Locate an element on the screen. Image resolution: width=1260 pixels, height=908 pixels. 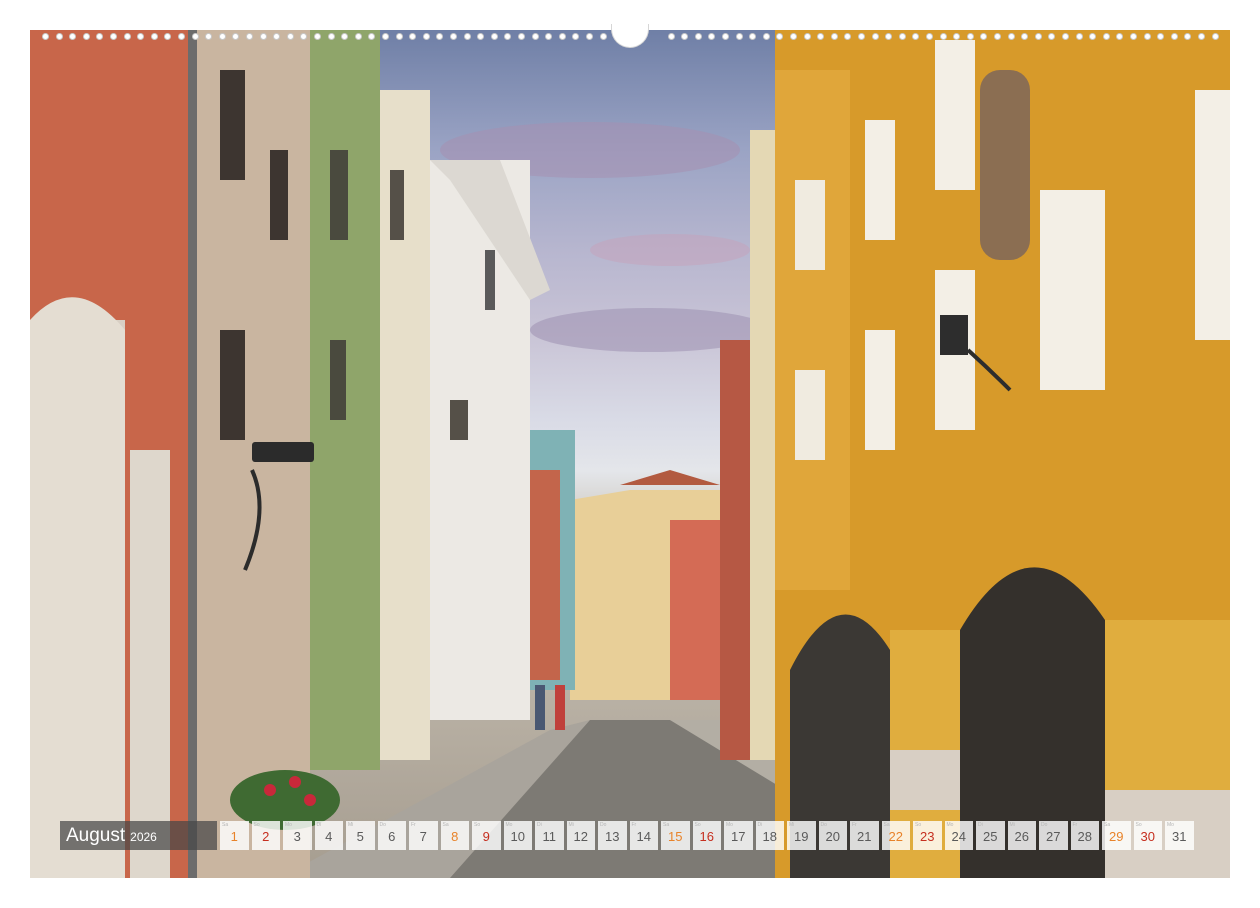
day-number: 10 is located at coordinates (517, 836).